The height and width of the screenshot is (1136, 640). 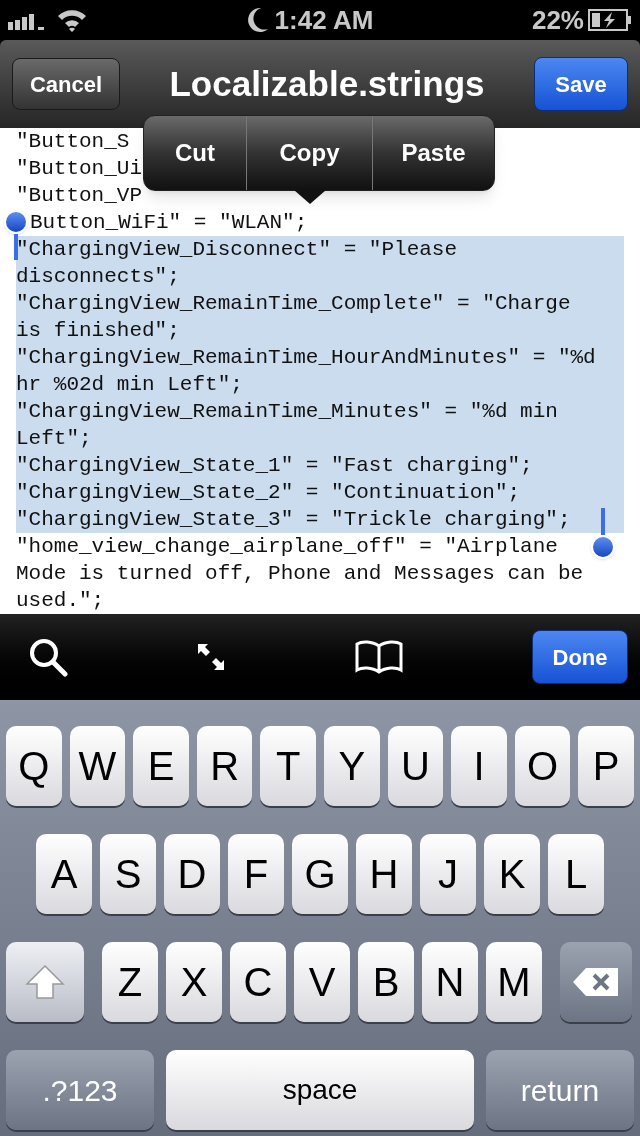 What do you see at coordinates (60, 601) in the screenshot?
I see `code-line: used.";` at bounding box center [60, 601].